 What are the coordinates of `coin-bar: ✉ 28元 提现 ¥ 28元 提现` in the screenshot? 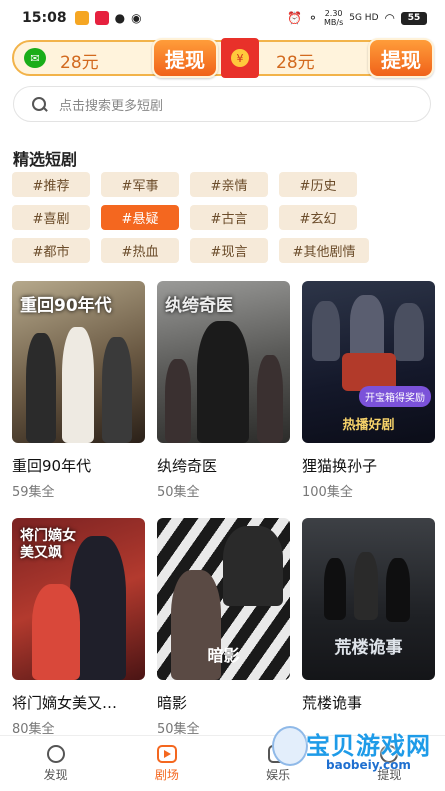 It's located at (223, 58).